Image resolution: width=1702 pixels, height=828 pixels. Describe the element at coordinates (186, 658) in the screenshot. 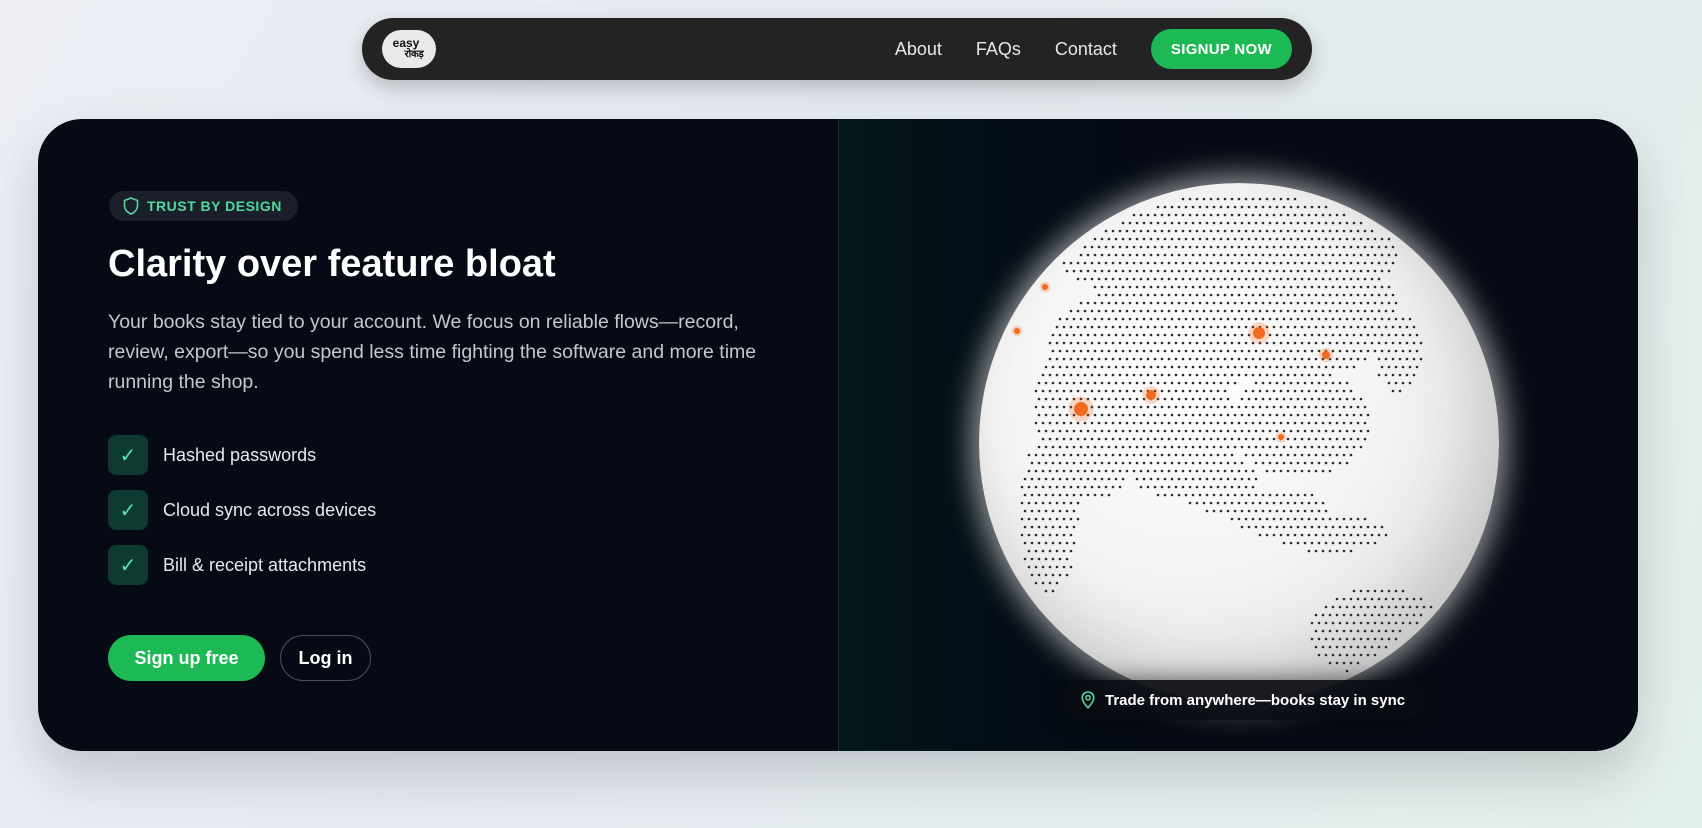

I see `sign-up-free-button: Sign up free` at that location.